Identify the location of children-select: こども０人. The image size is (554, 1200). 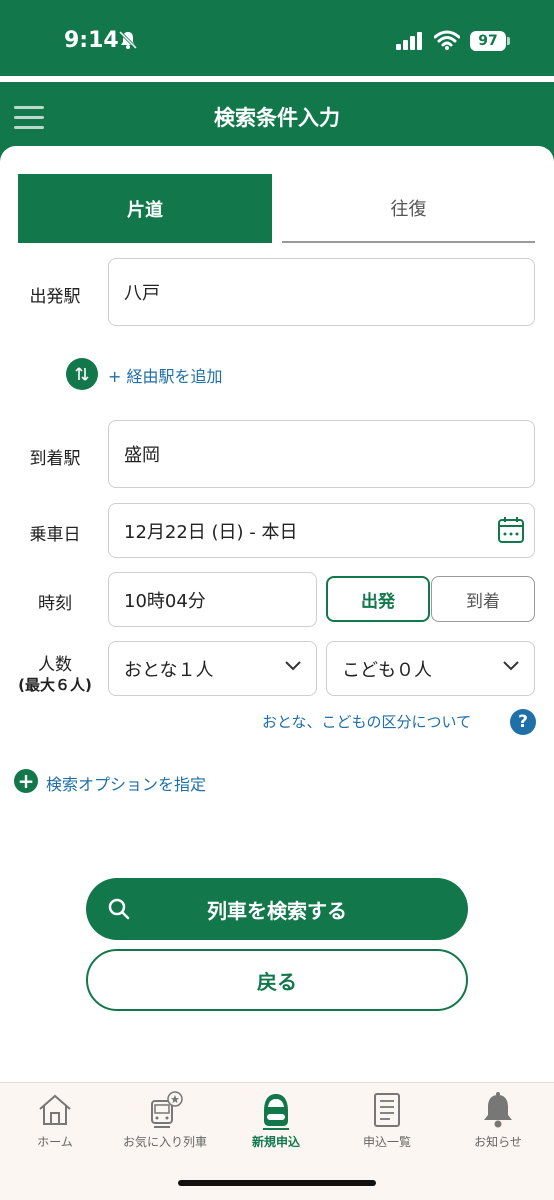
(430, 668).